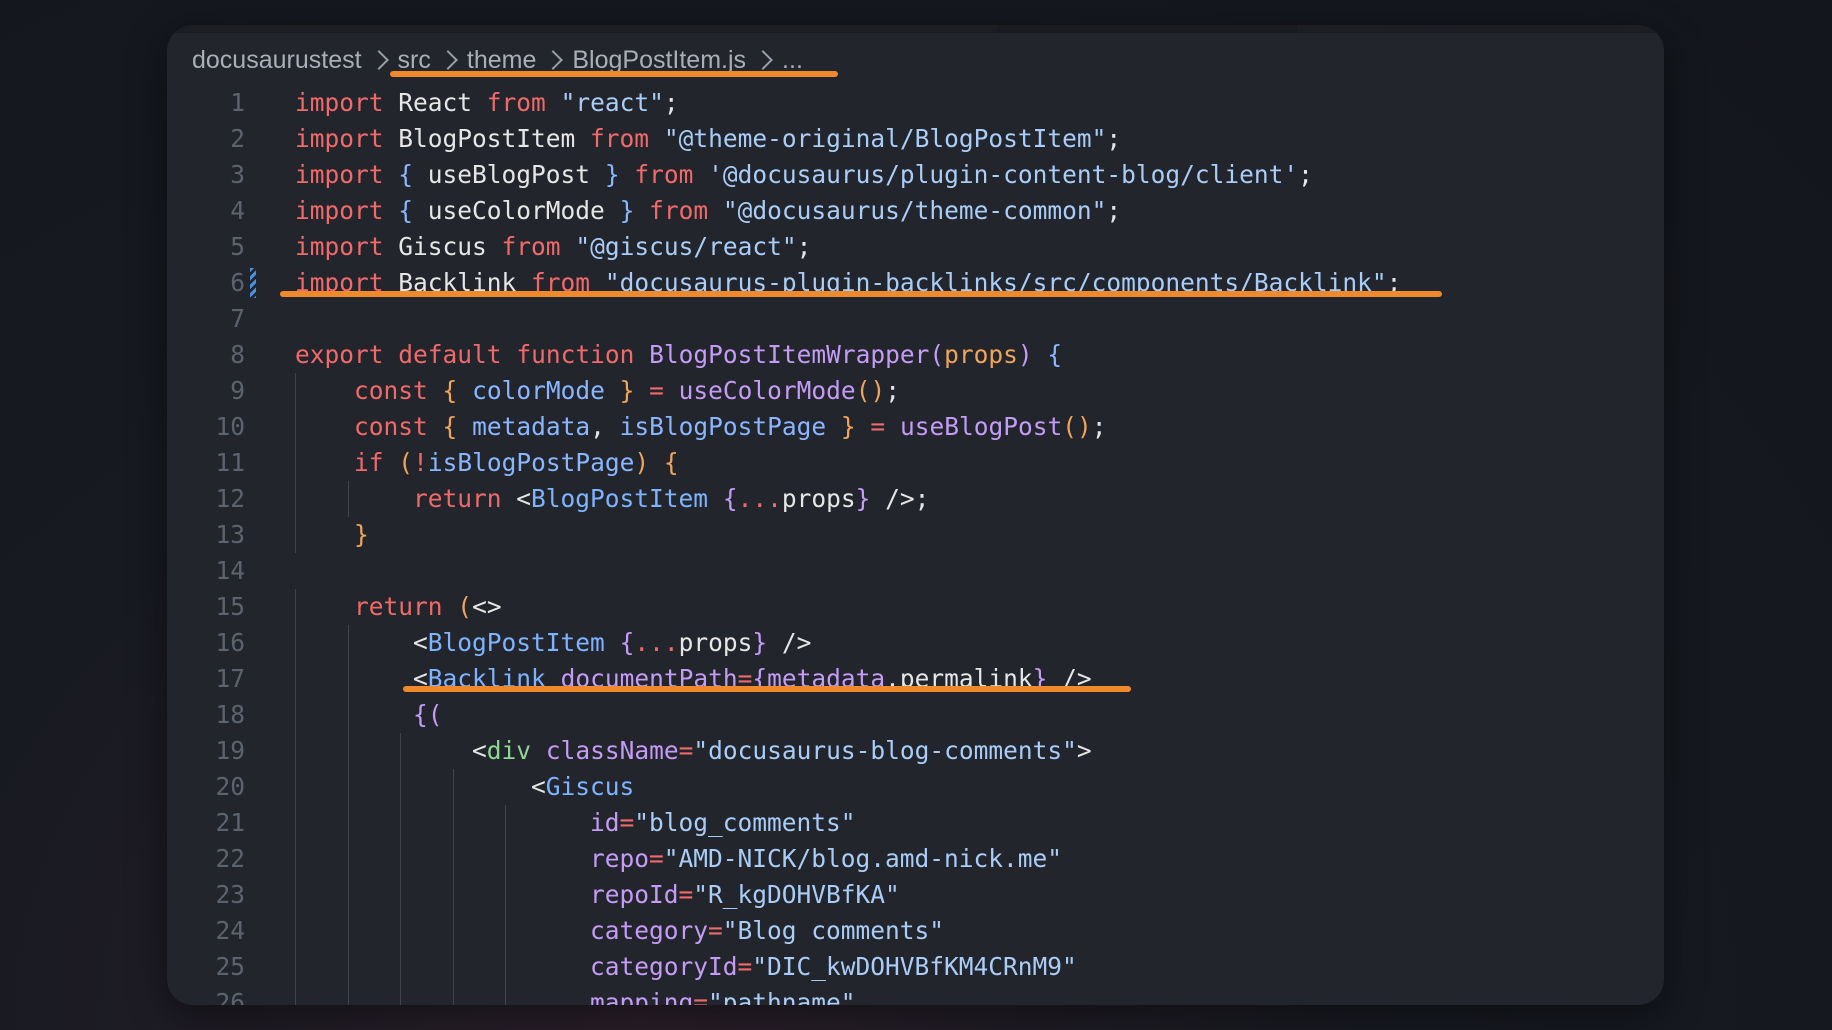 The width and height of the screenshot is (1832, 1030). What do you see at coordinates (206, 787) in the screenshot?
I see `line-number: 20` at bounding box center [206, 787].